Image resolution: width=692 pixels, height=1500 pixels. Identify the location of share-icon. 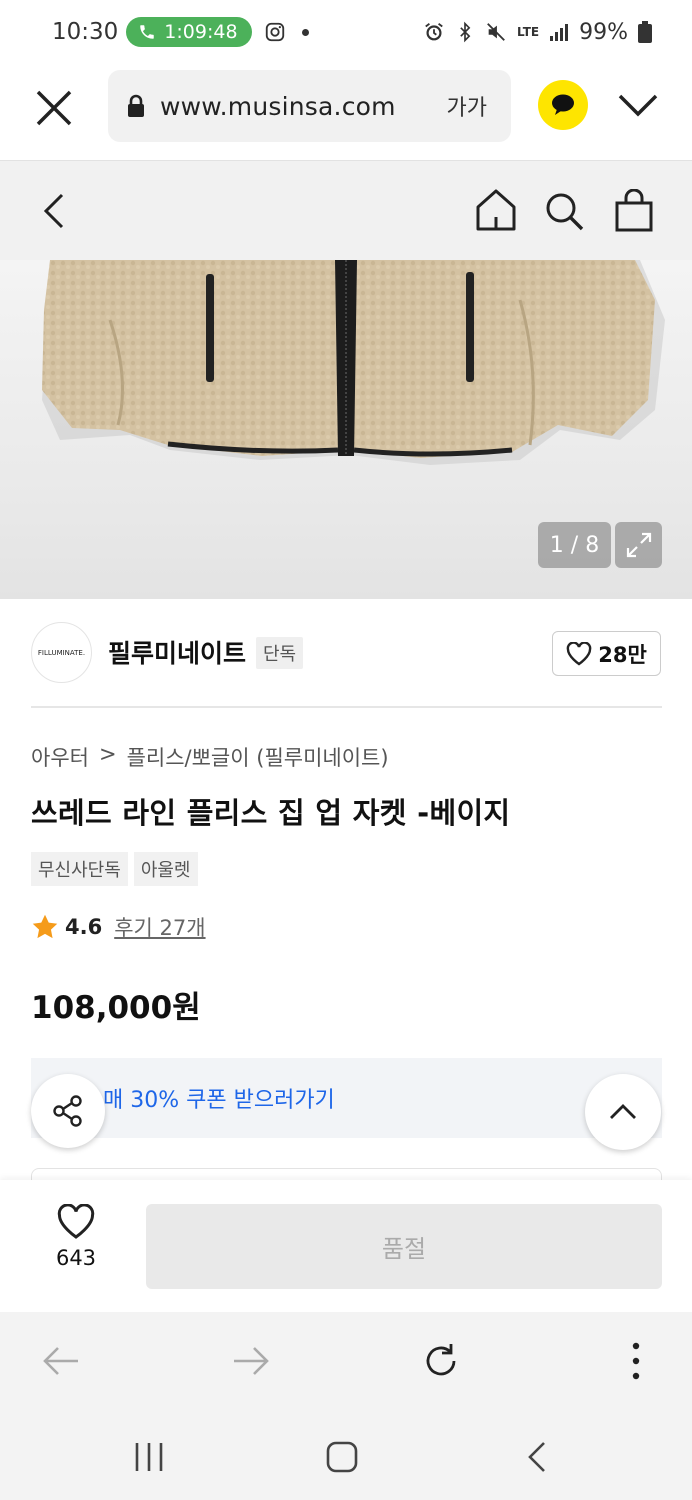
(67, 1111).